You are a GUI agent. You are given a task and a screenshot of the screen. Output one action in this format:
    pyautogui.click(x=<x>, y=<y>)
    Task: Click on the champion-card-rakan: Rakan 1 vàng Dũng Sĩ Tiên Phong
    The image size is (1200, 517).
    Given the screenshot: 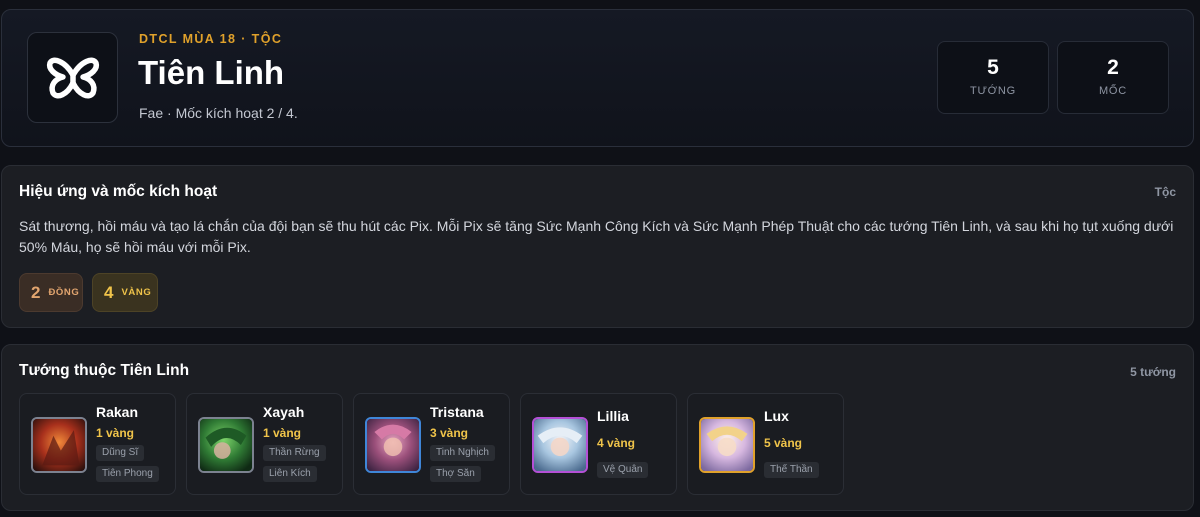 What is the action you would take?
    pyautogui.click(x=97, y=444)
    